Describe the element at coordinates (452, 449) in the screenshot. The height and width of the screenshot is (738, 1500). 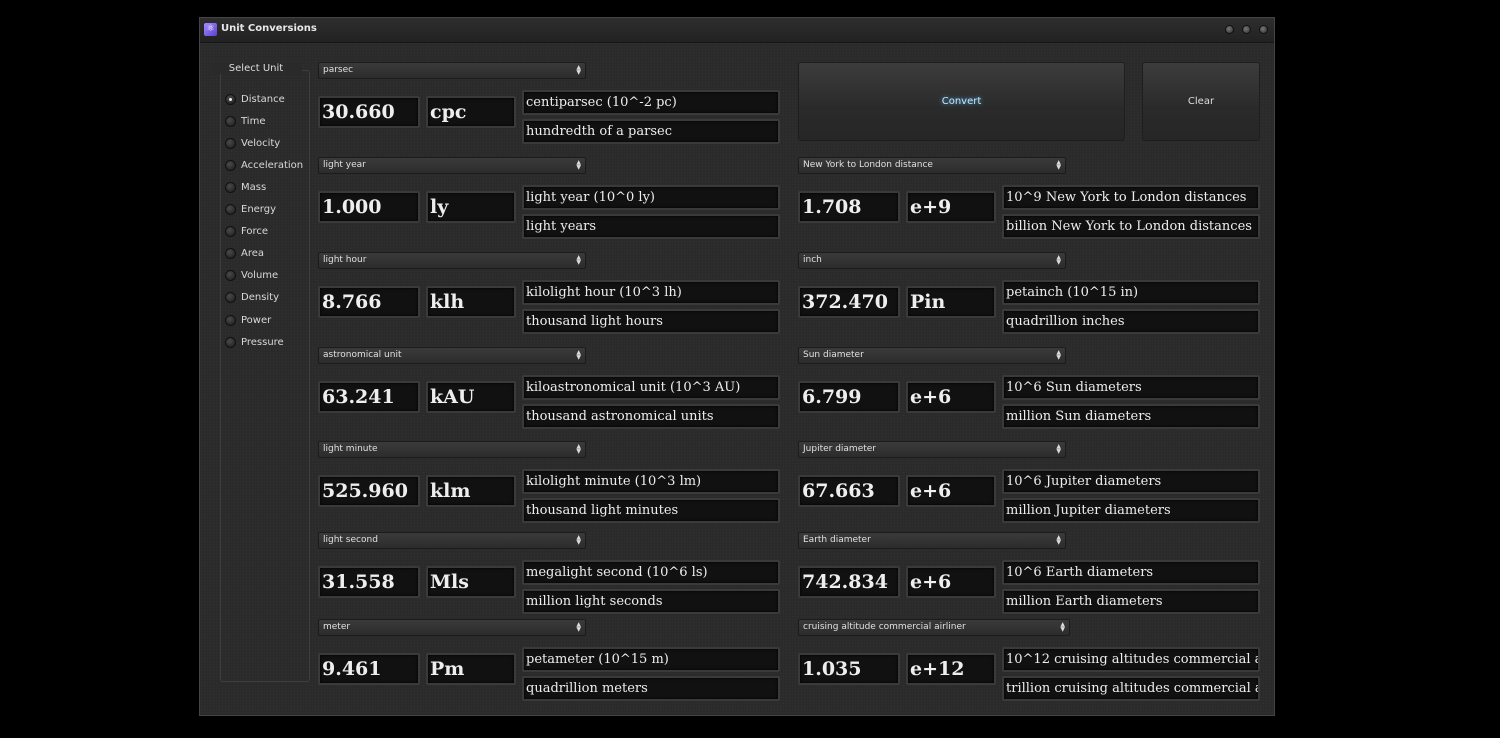
I see `unit-select: light minute ▲ ▼` at that location.